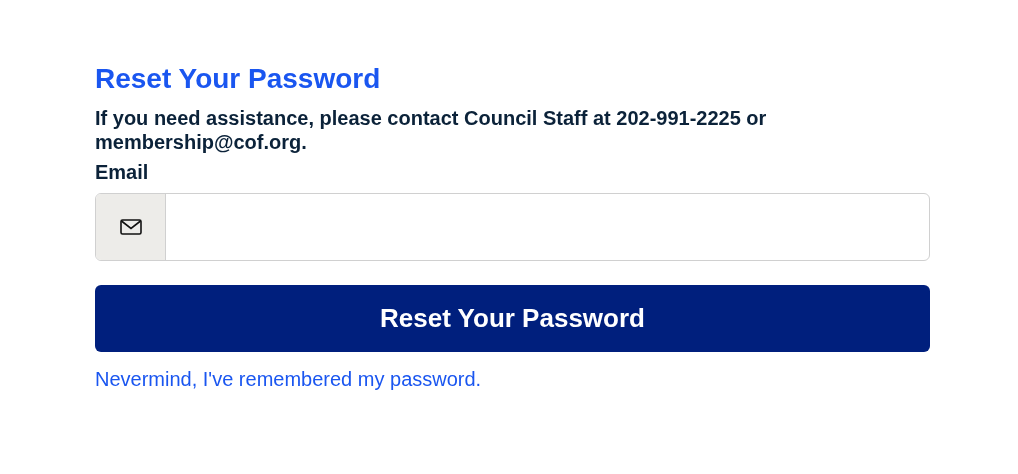 The height and width of the screenshot is (474, 1018). What do you see at coordinates (288, 379) in the screenshot?
I see `back-link: Nevermind, I've remembered my password.` at bounding box center [288, 379].